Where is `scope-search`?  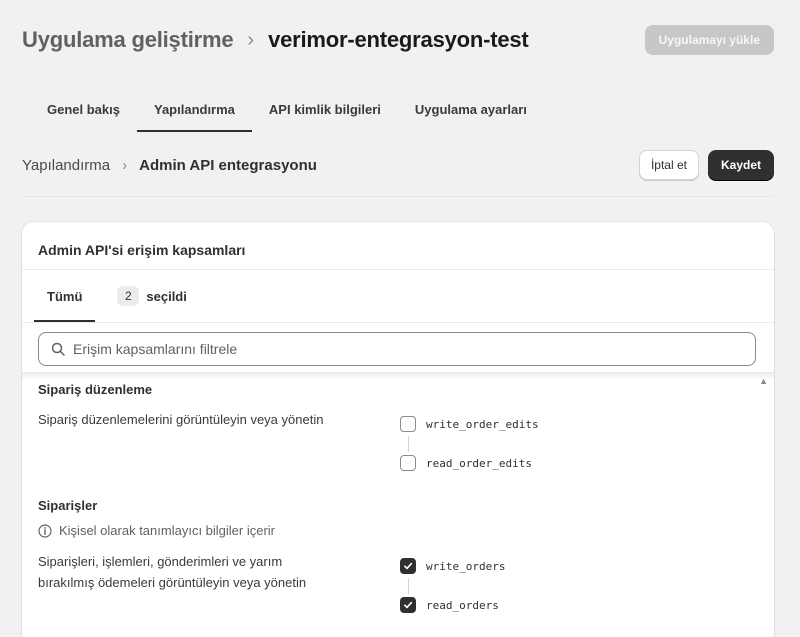
scope-search is located at coordinates (397, 349).